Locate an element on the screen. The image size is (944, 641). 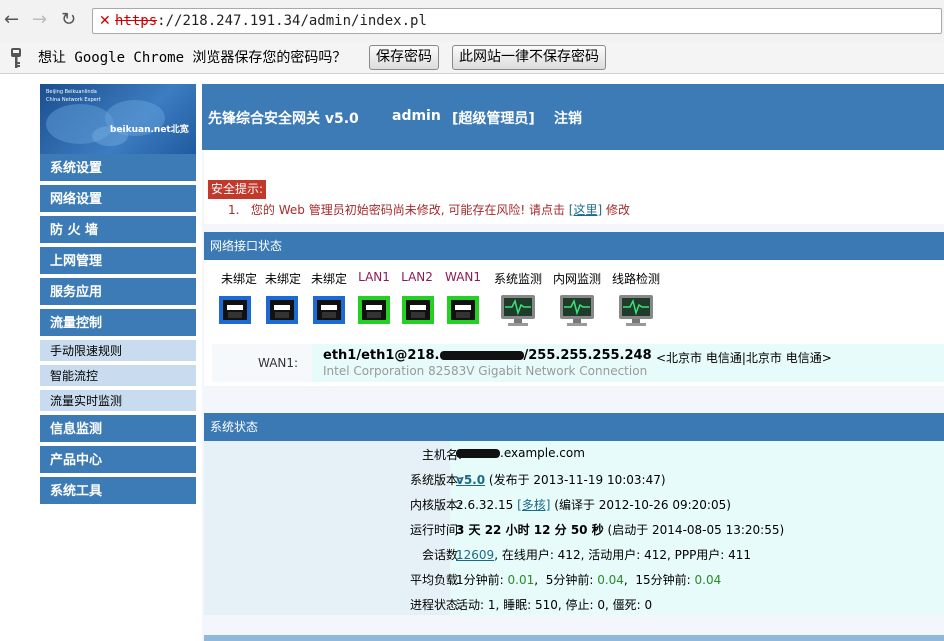
product-title: 先锋综合安全网关 v5.0 is located at coordinates (283, 119).